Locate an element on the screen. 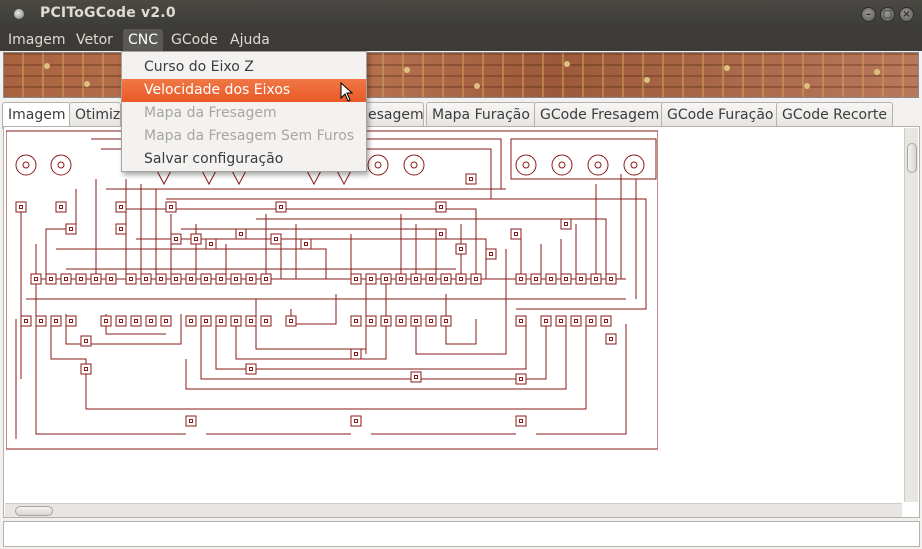  mouse-pointer-icon is located at coordinates (347, 92).